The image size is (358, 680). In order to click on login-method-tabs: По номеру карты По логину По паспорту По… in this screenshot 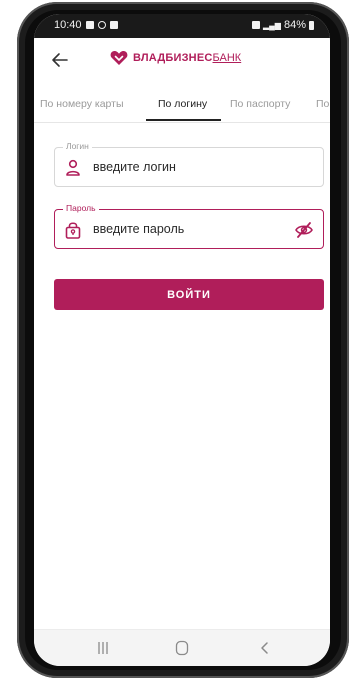, I will do `click(182, 107)`.